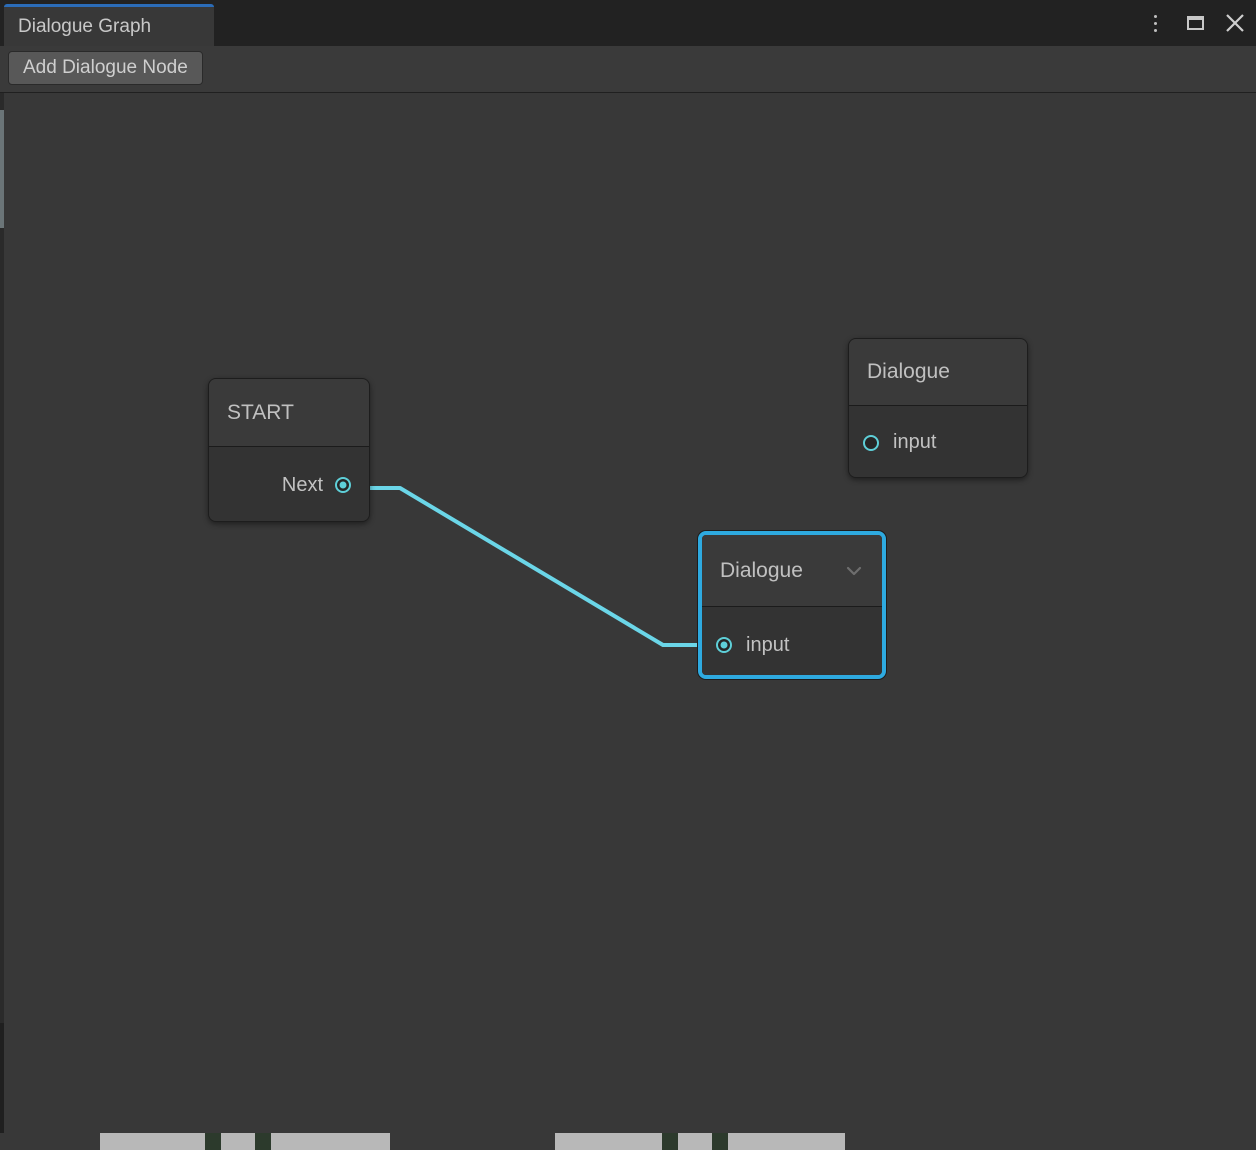 Image resolution: width=1256 pixels, height=1150 pixels. I want to click on maximize-icon, so click(1195, 23).